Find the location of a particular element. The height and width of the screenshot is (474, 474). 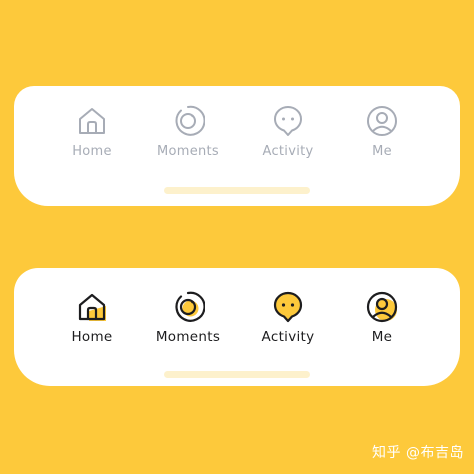

tab-activity: Activity is located at coordinates (288, 327).